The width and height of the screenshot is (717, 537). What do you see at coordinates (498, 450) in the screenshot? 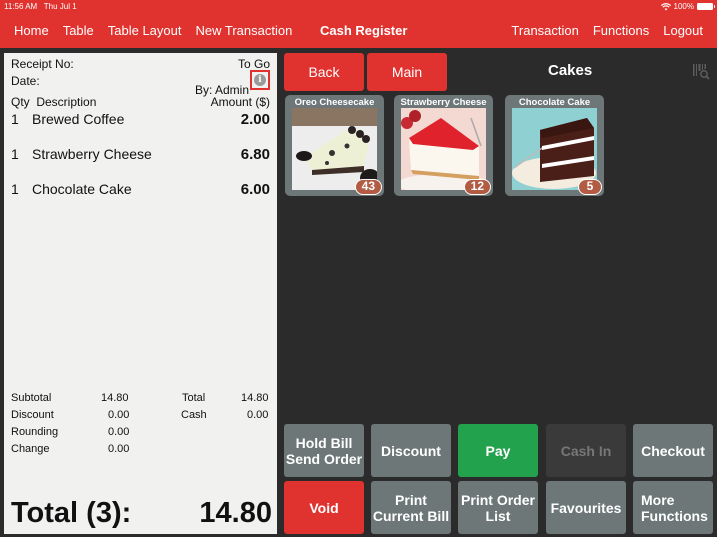
I see `pay-button: Pay` at bounding box center [498, 450].